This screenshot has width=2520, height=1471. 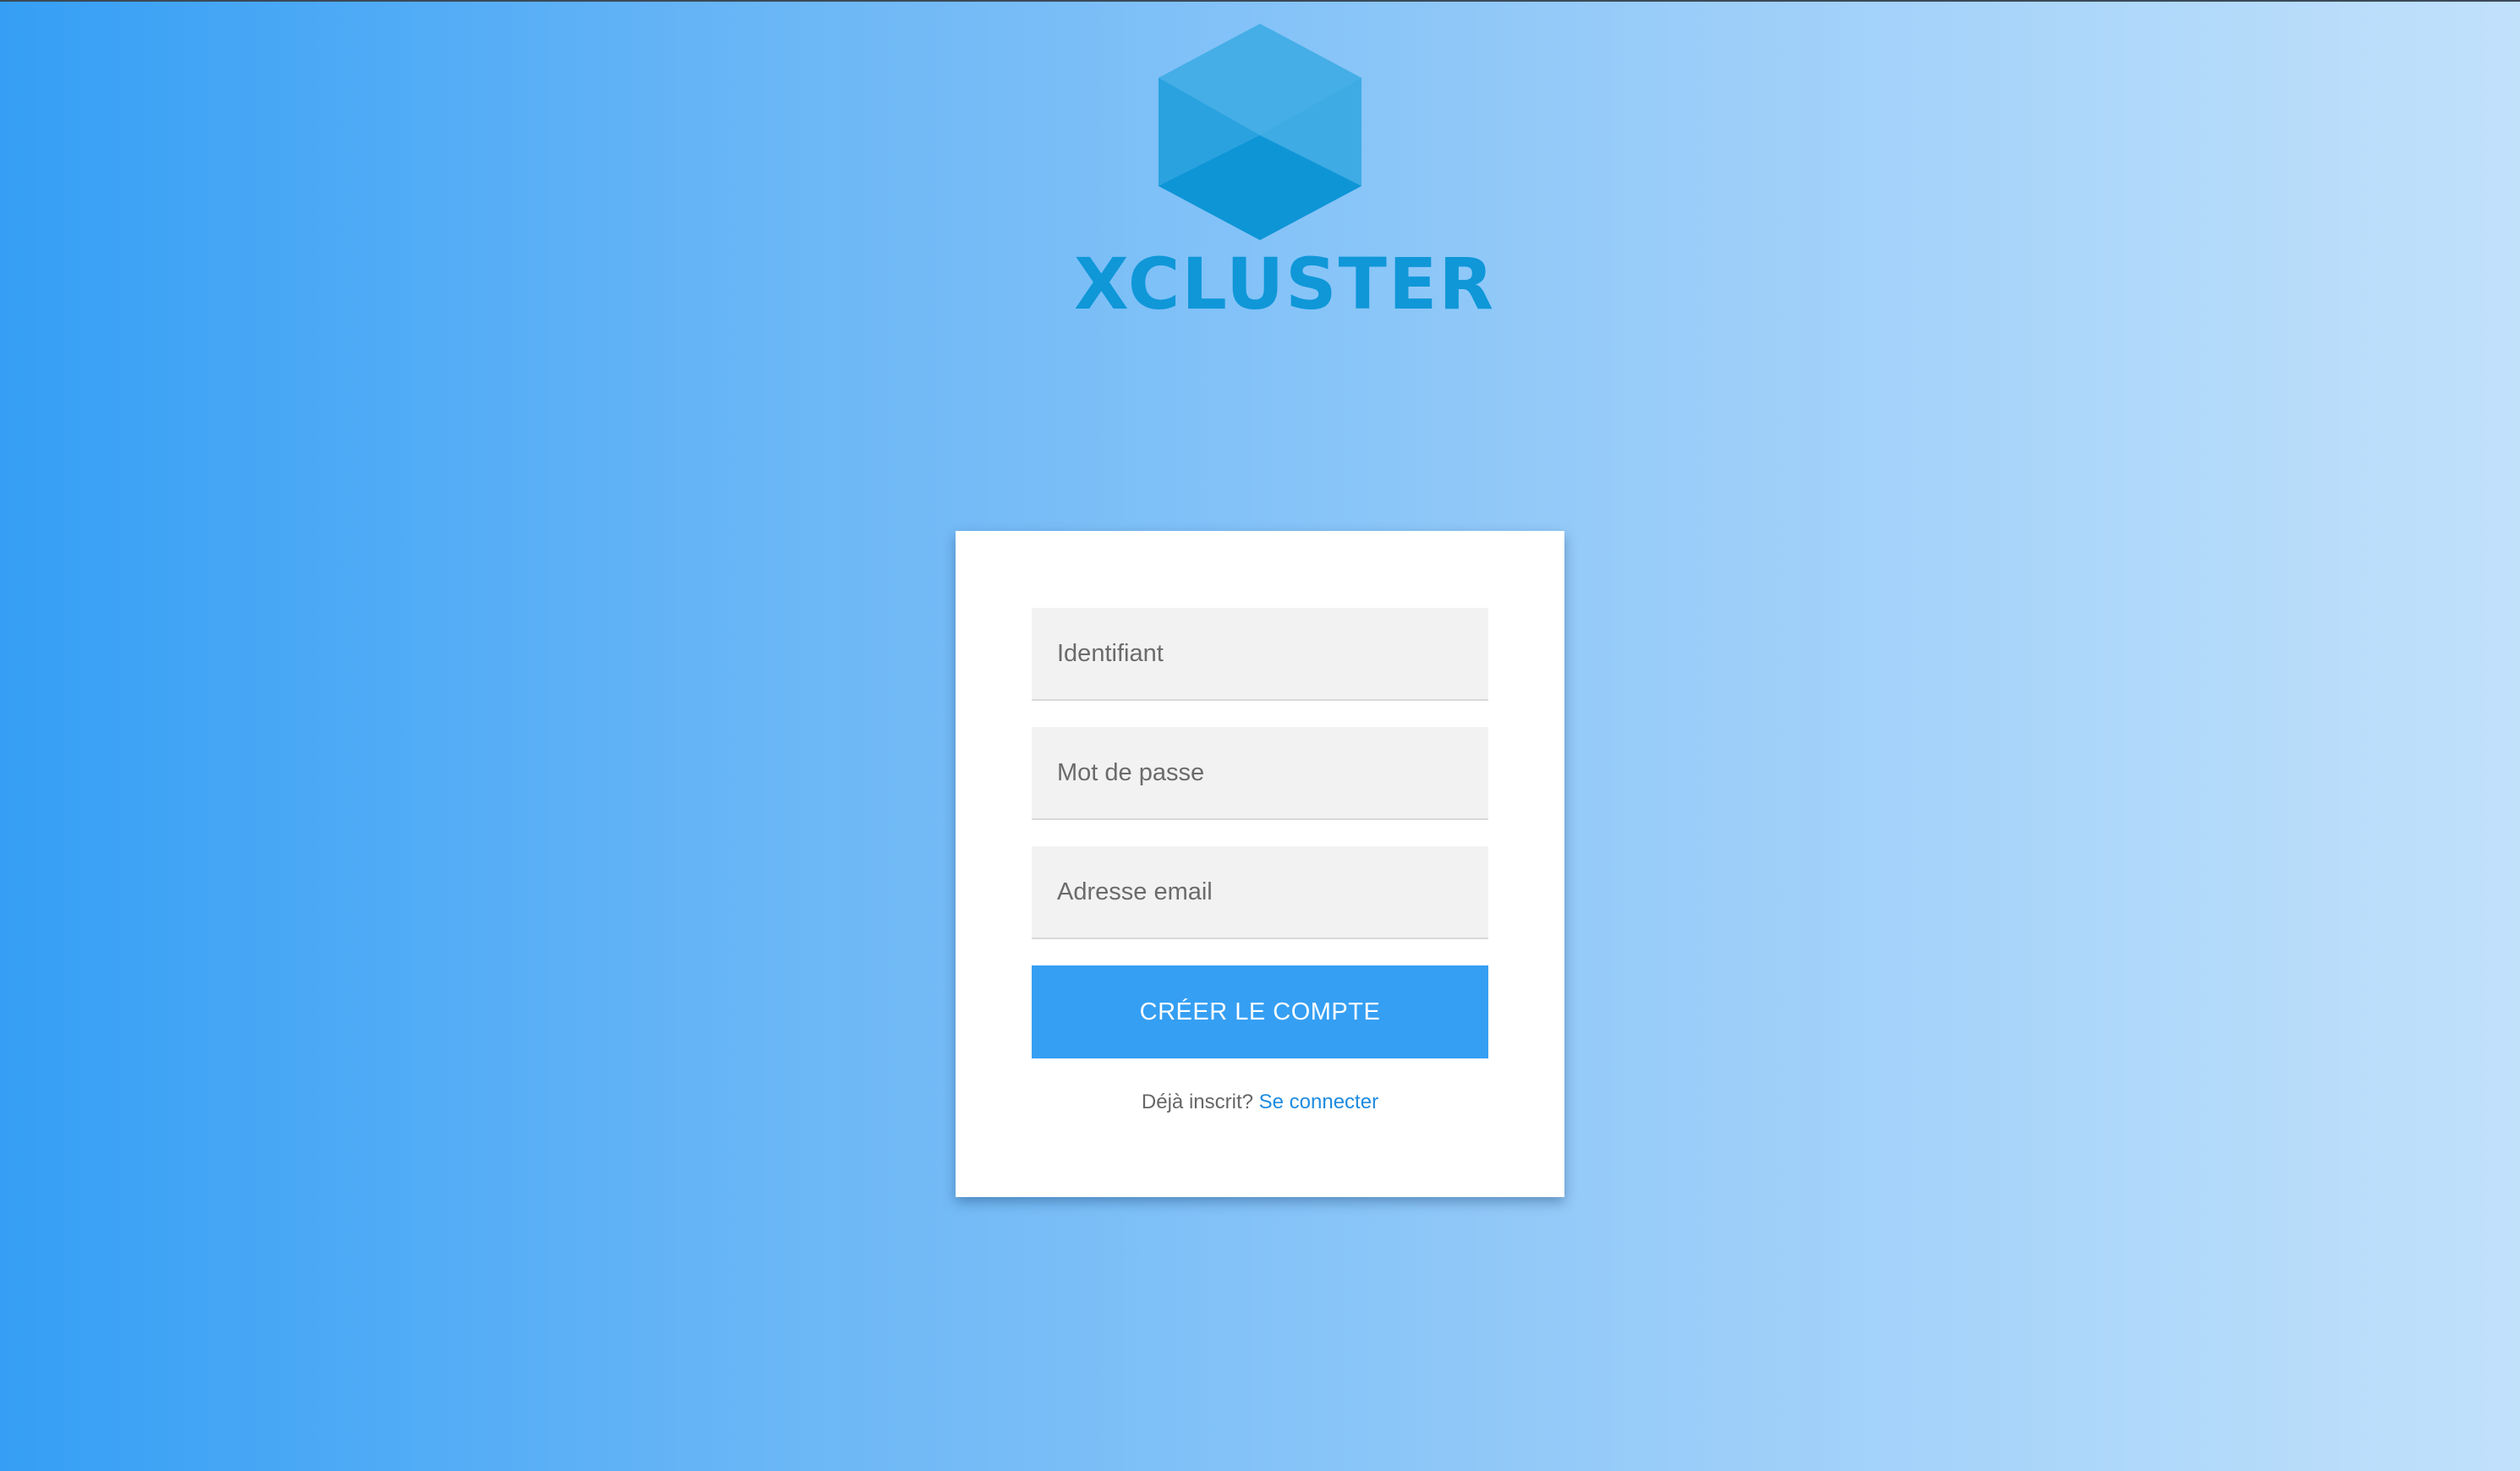 What do you see at coordinates (1260, 1011) in the screenshot?
I see `create-account-button: CRÉER LE COMPTE` at bounding box center [1260, 1011].